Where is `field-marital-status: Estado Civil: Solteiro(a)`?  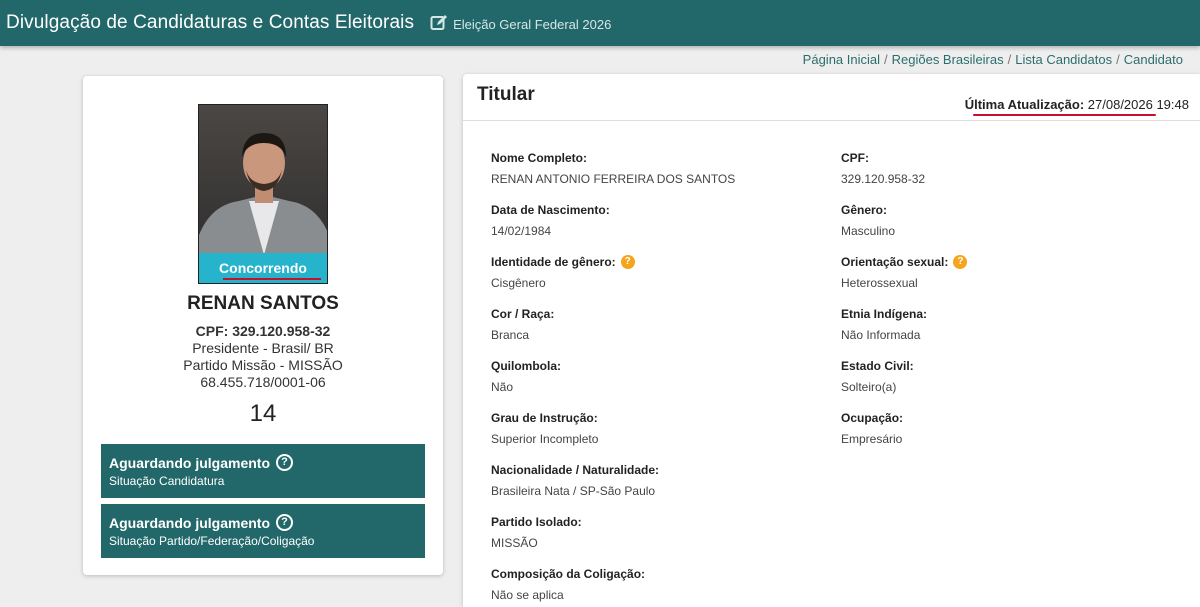 field-marital-status: Estado Civil: Solteiro(a) is located at coordinates (877, 376).